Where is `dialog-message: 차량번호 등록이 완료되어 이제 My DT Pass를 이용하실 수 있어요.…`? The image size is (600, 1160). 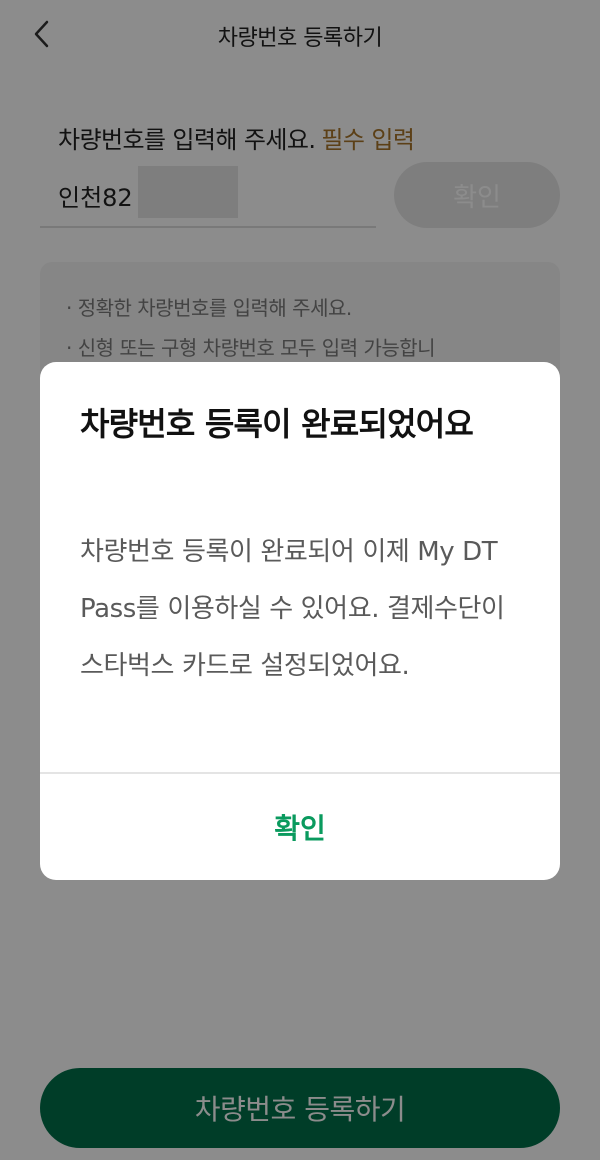
dialog-message: 차량번호 등록이 완료되어 이제 My DT Pass를 이용하실 수 있어요.… is located at coordinates (292, 609).